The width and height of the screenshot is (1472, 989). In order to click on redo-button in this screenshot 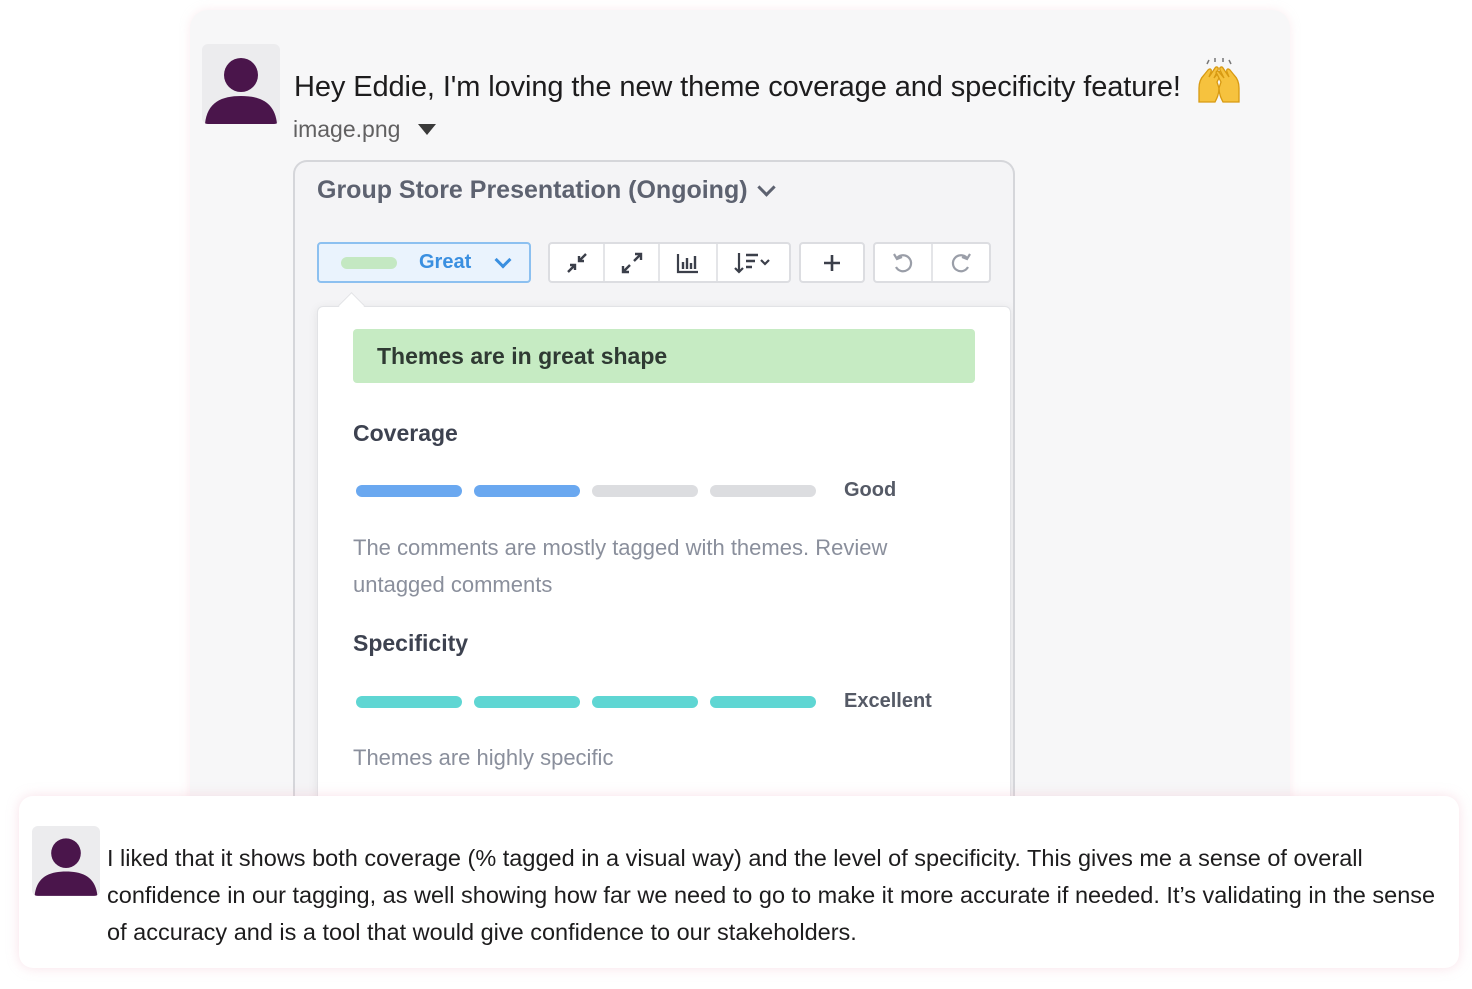, I will do `click(961, 262)`.